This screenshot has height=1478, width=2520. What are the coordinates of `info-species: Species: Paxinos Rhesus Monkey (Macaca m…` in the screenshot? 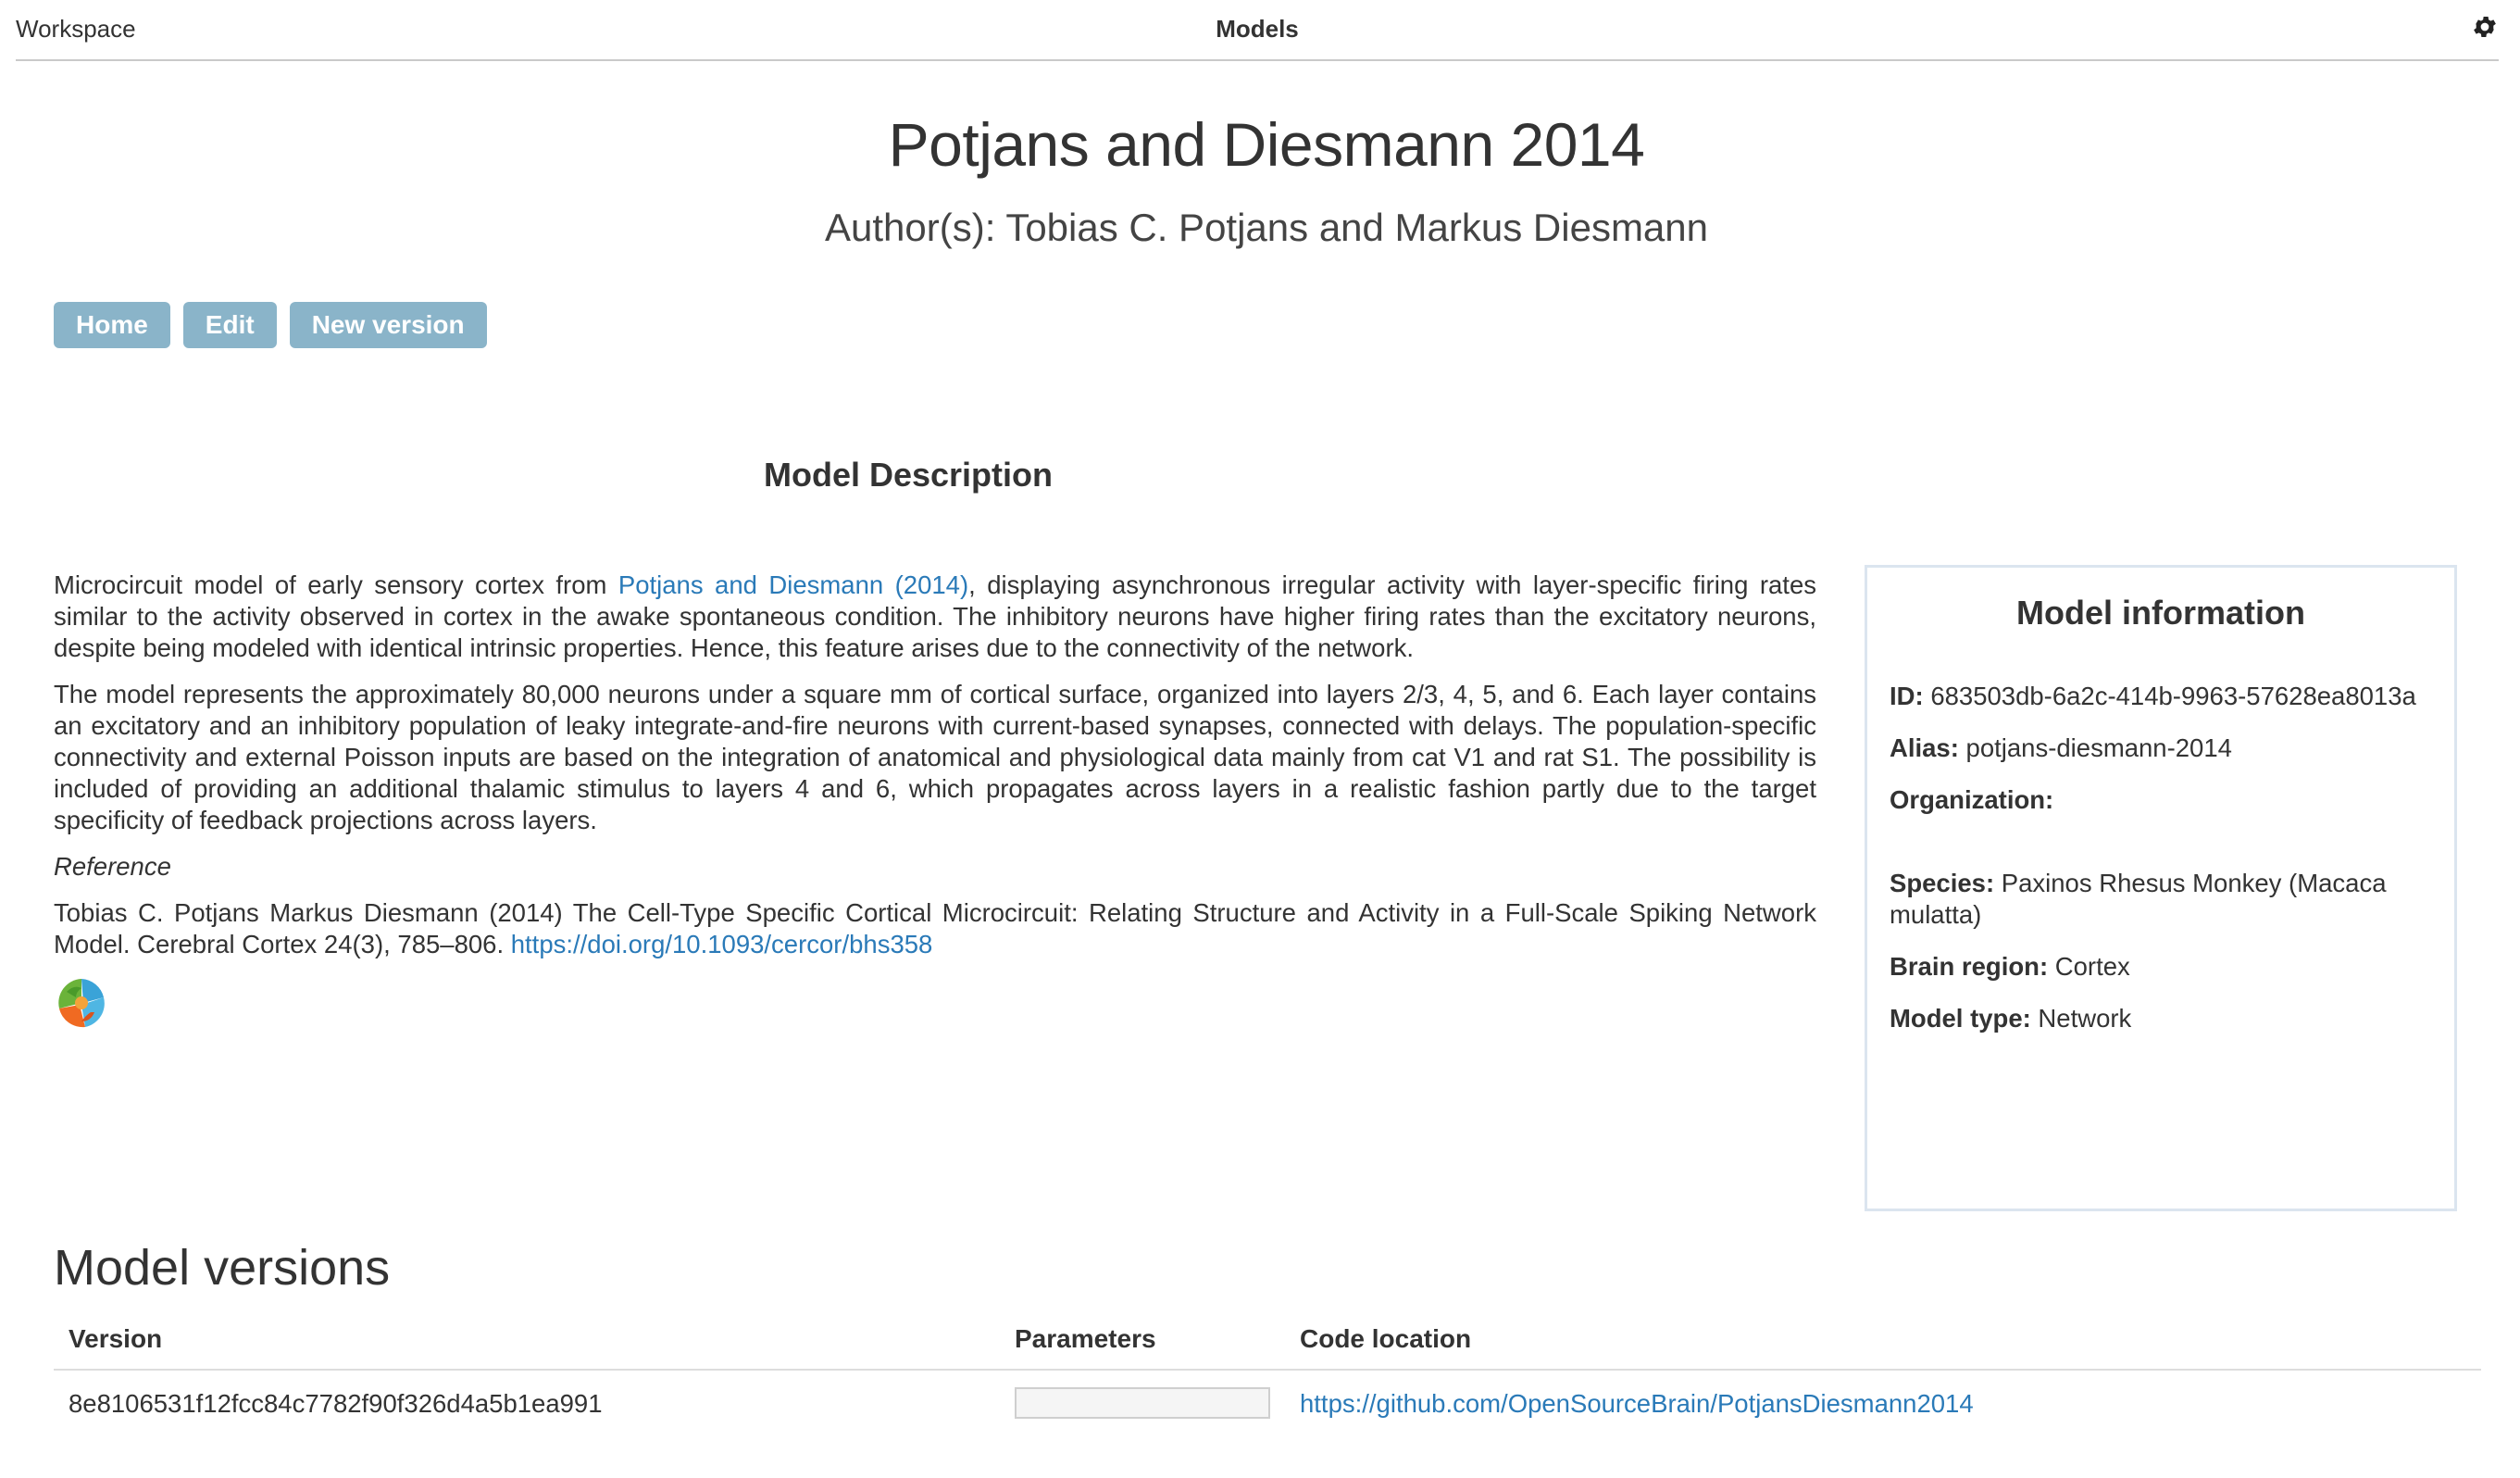 It's located at (2161, 899).